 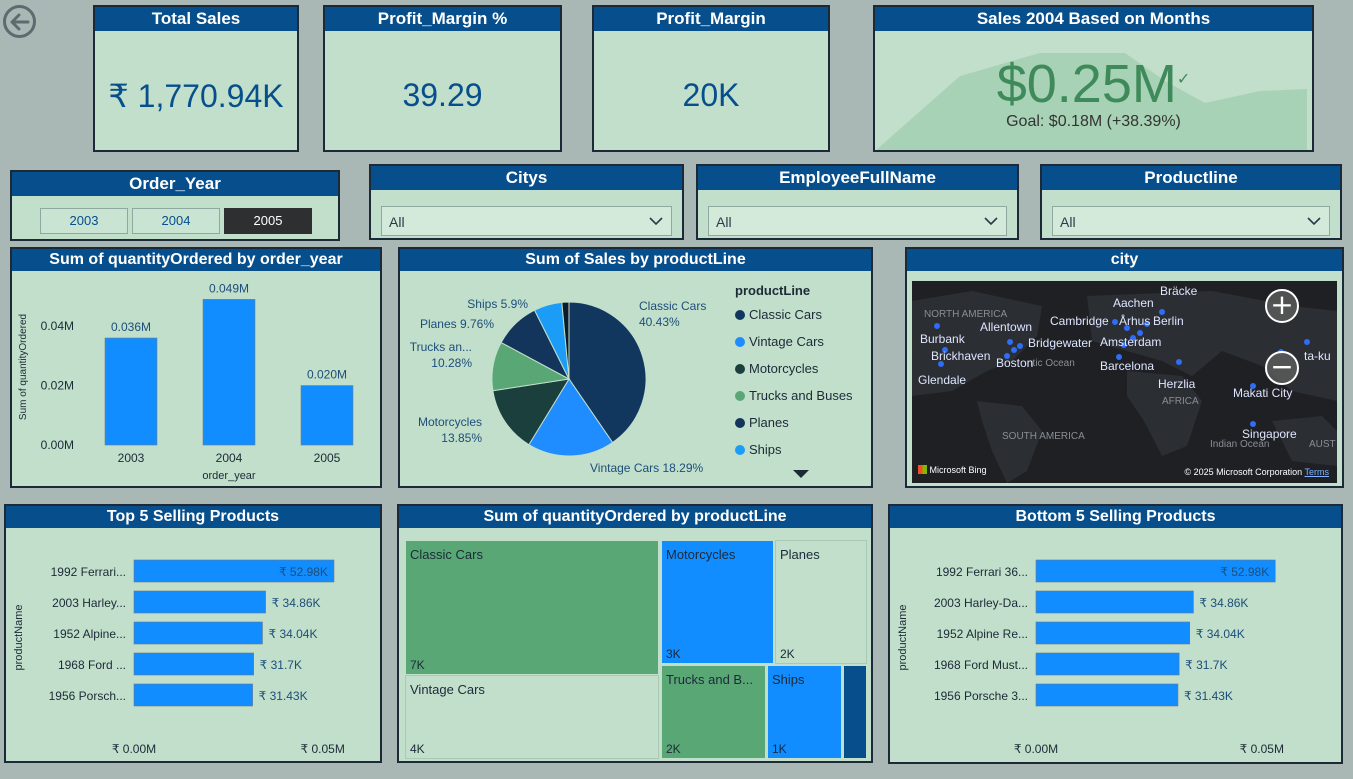 What do you see at coordinates (713, 712) in the screenshot?
I see `treemap-cell-trucks-buses: Trucks and B... 2K` at bounding box center [713, 712].